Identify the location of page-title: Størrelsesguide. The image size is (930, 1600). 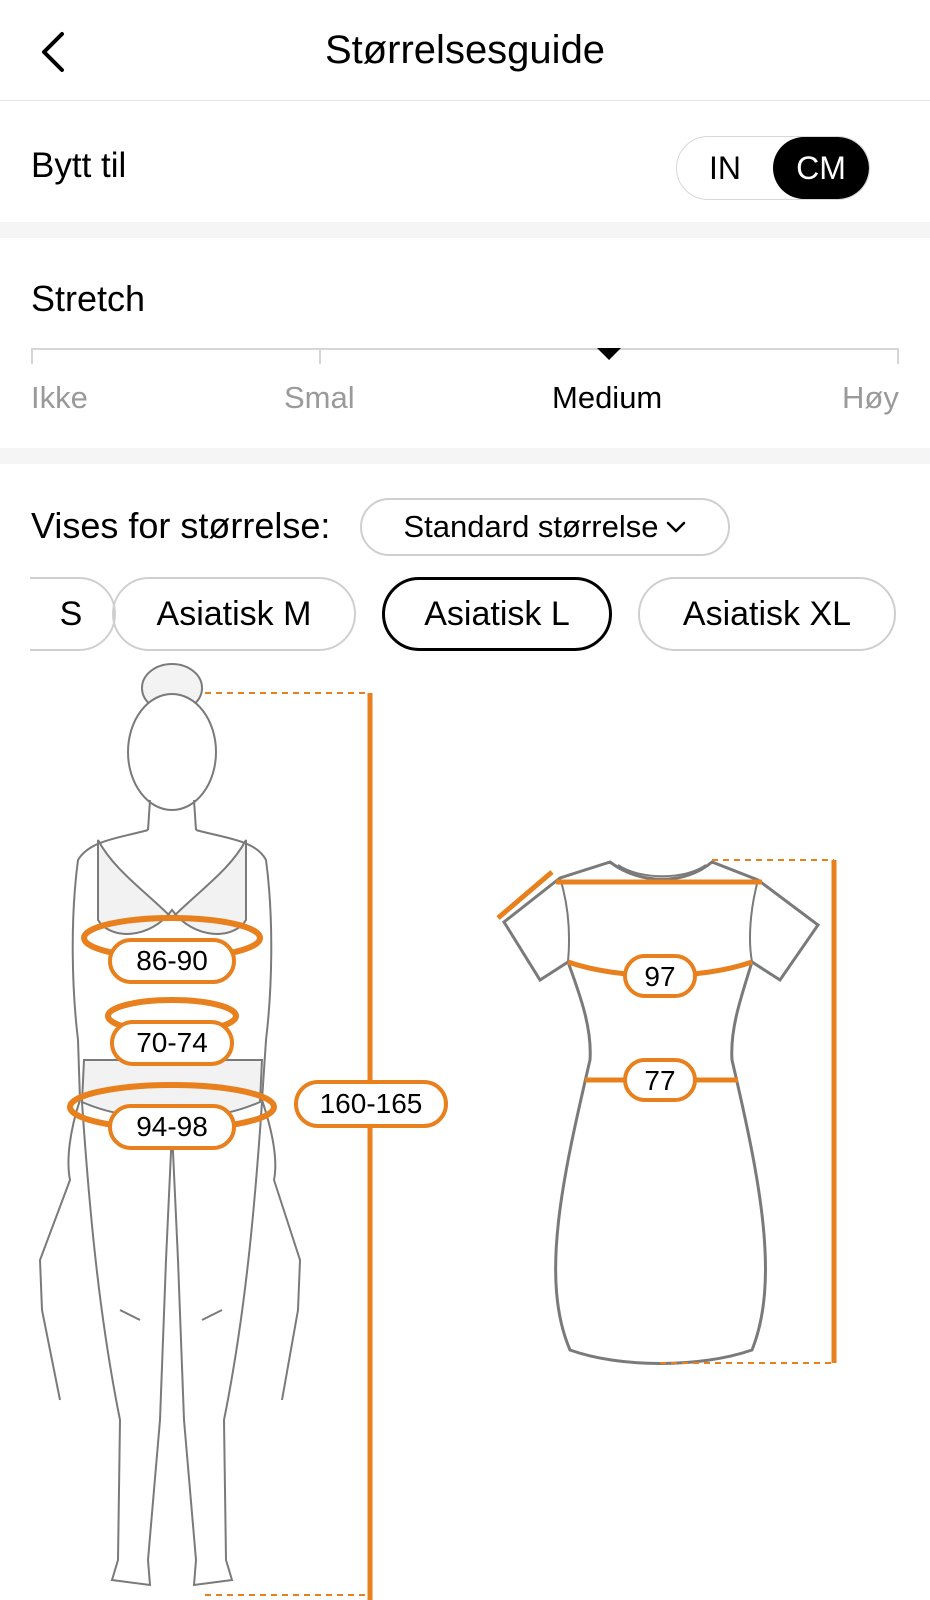
(465, 50).